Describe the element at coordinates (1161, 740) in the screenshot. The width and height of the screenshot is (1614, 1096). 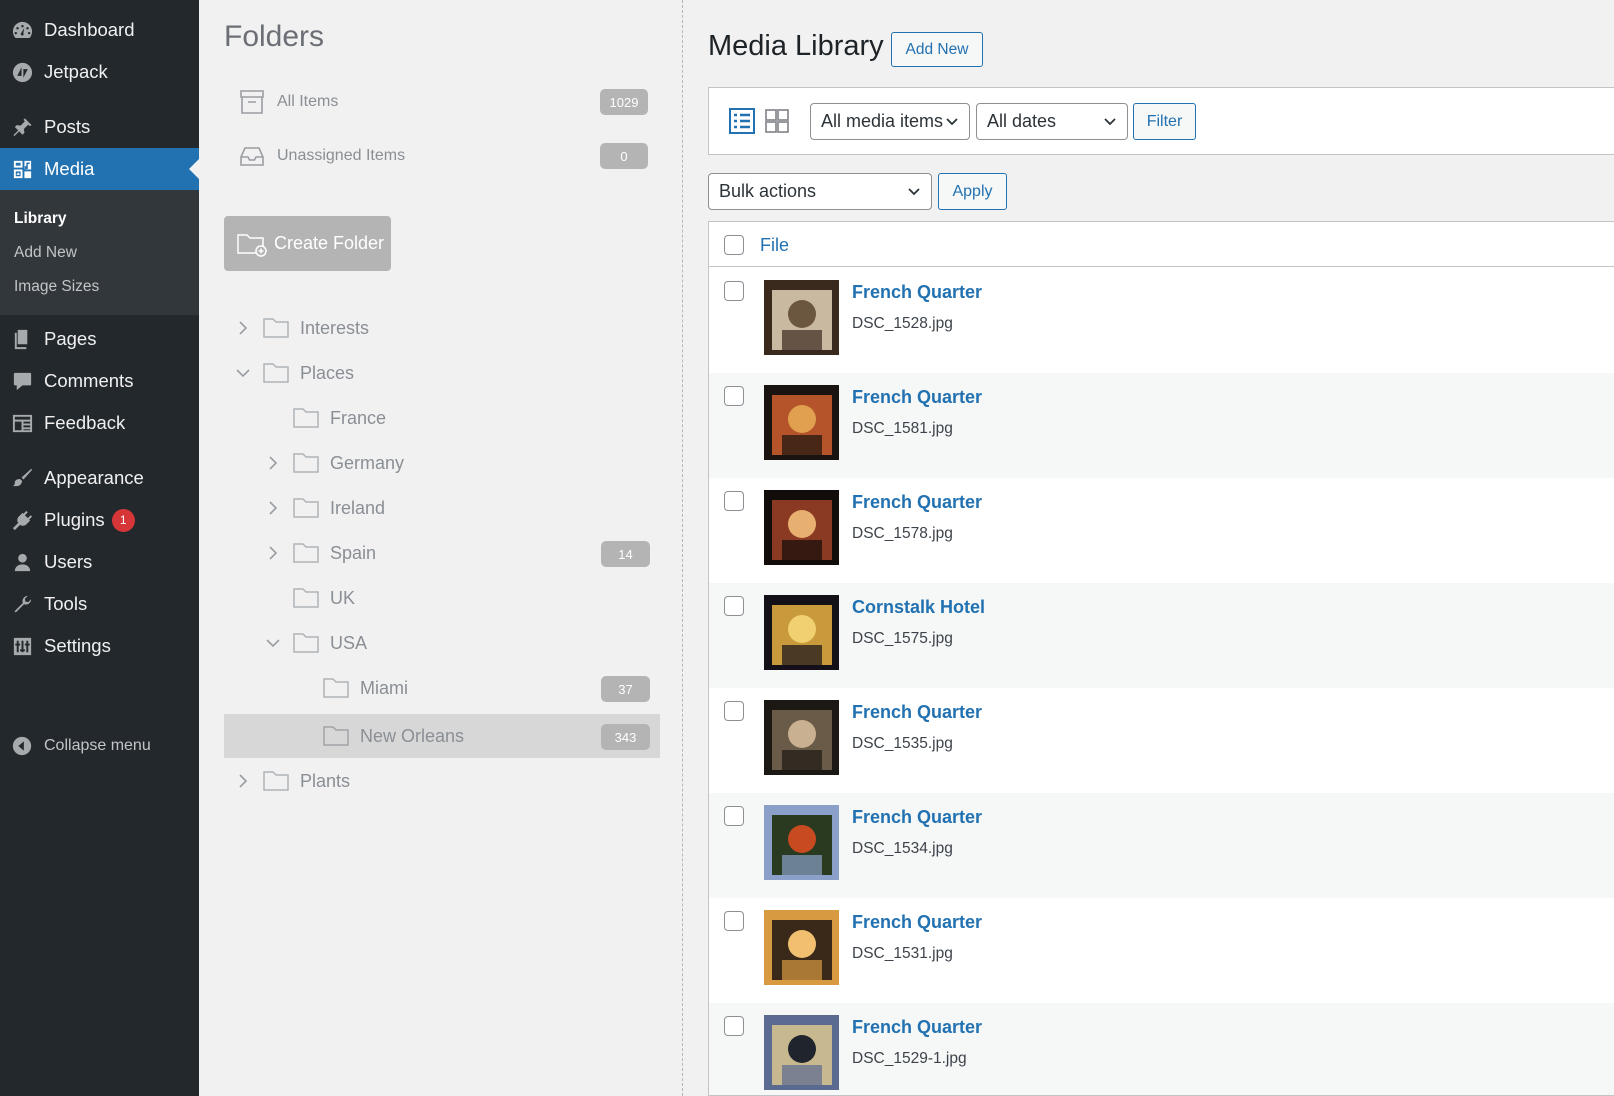
I see `table-row: French Quarter DSC_1535.jpg` at that location.